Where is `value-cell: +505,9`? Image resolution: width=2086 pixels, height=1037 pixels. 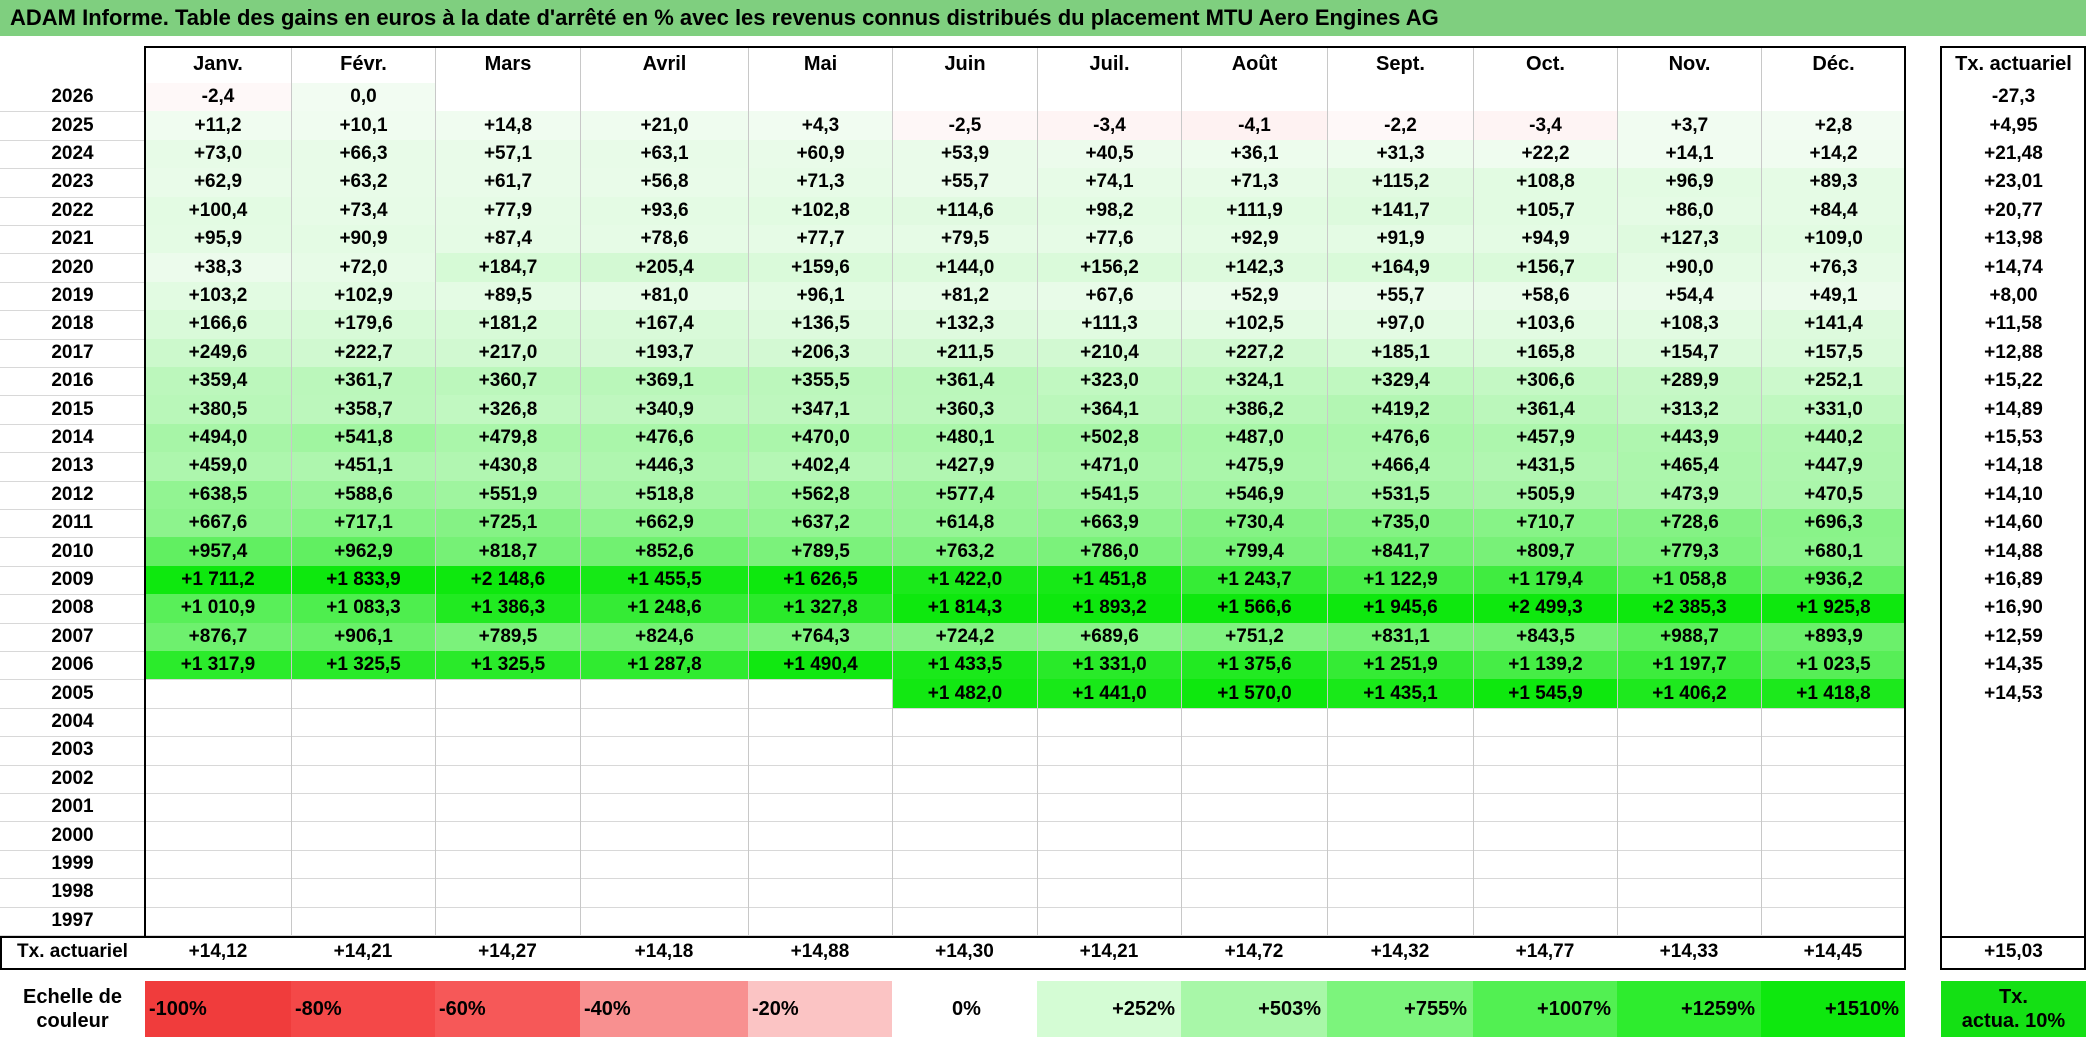
value-cell: +505,9 is located at coordinates (1545, 494).